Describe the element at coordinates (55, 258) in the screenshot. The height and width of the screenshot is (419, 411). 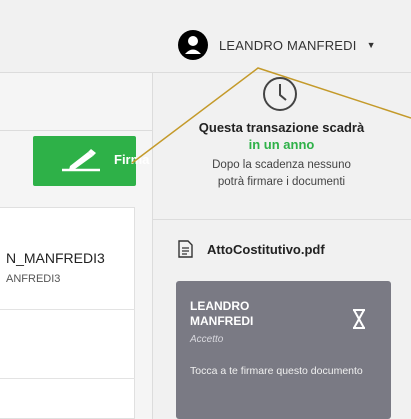
I see `document-title: N_MANFREDI3` at that location.